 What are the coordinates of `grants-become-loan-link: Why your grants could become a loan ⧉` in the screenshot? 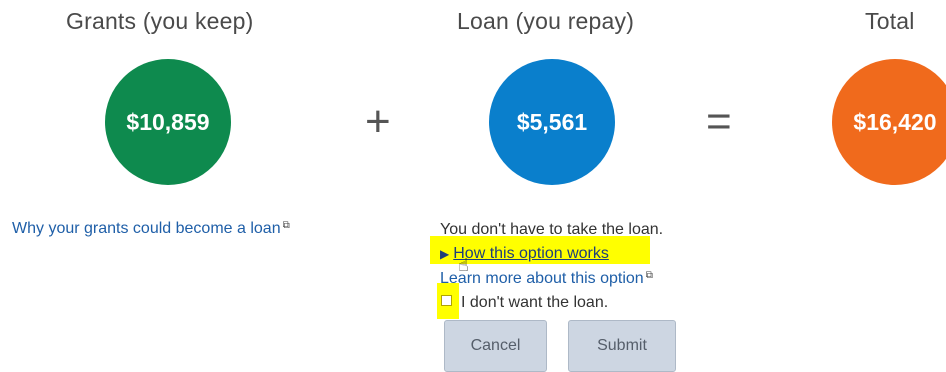 It's located at (151, 229).